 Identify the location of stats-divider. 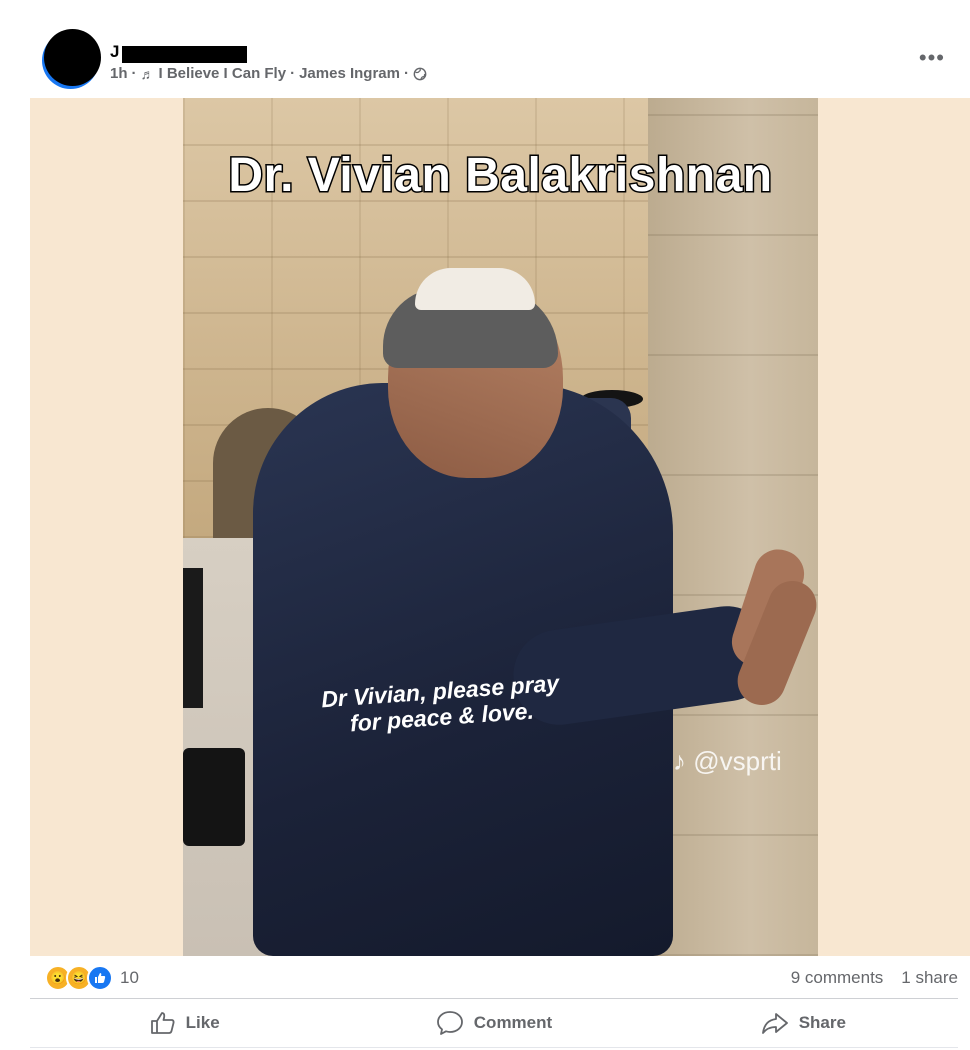
(494, 998).